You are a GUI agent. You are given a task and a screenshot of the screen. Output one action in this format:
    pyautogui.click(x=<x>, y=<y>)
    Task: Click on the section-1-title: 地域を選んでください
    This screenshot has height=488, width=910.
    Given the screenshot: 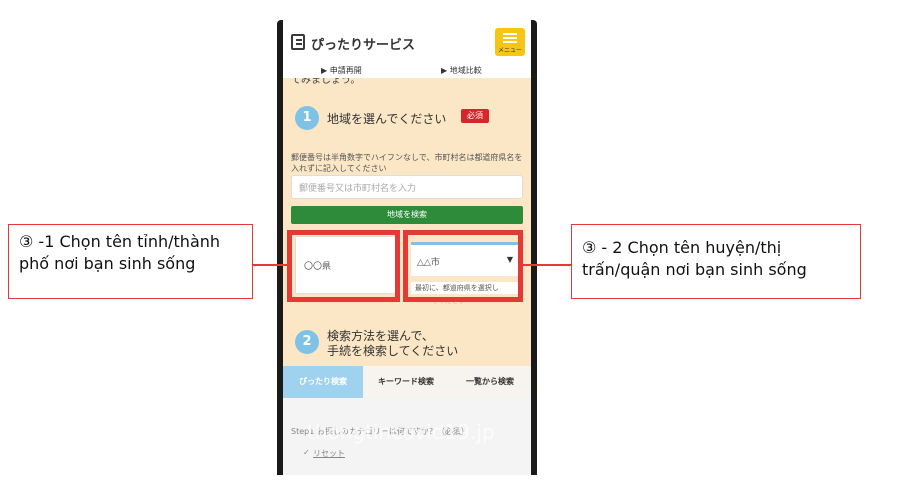 What is the action you would take?
    pyautogui.click(x=387, y=119)
    